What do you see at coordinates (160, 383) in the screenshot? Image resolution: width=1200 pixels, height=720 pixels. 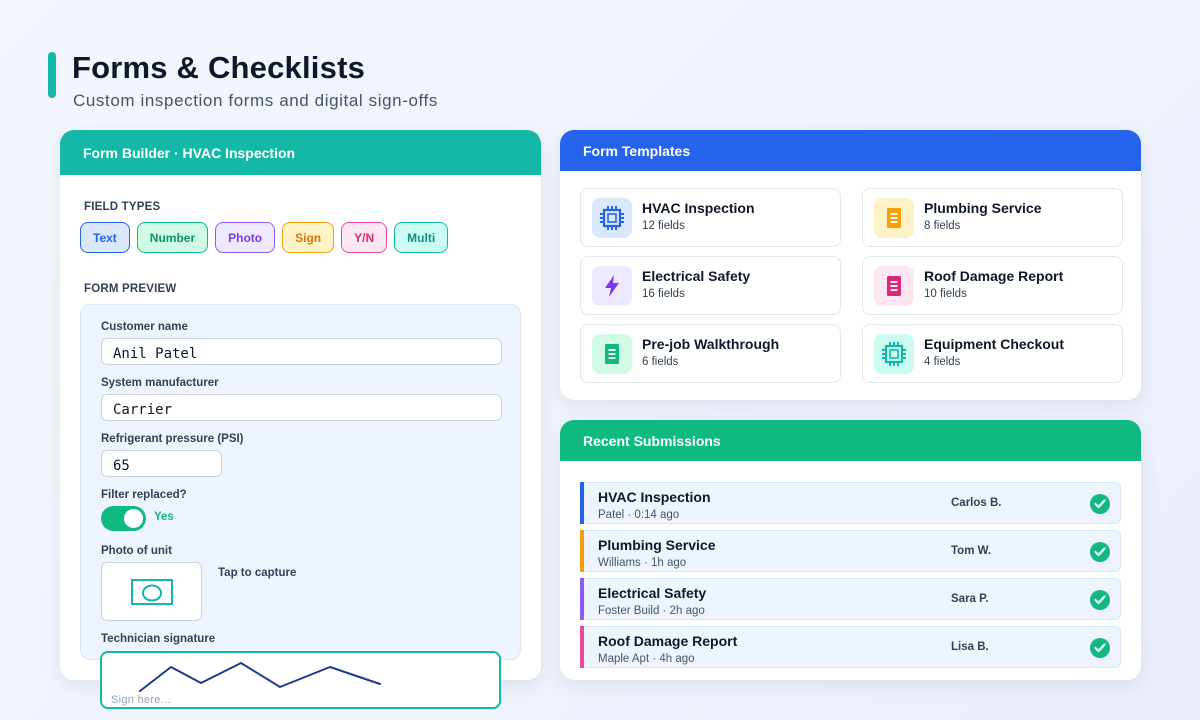 I see `manufacturer-label: System manufacturer` at bounding box center [160, 383].